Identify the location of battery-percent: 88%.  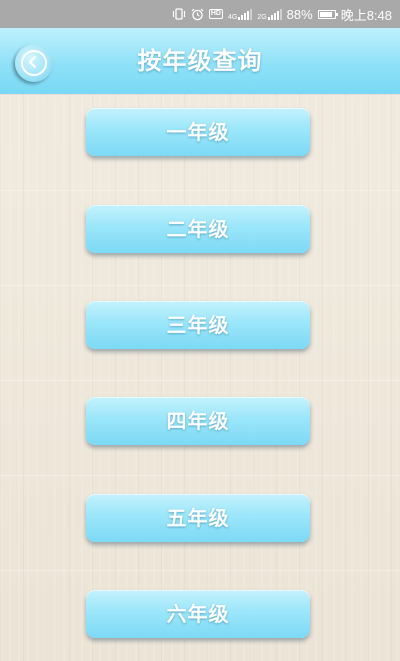
(299, 14).